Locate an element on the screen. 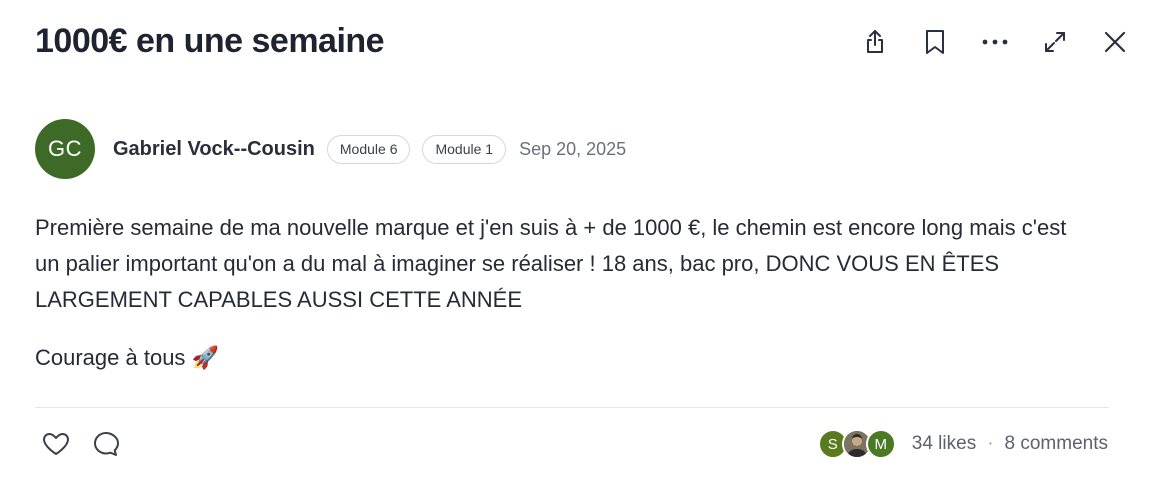 The height and width of the screenshot is (488, 1154). expand-icon is located at coordinates (1055, 42).